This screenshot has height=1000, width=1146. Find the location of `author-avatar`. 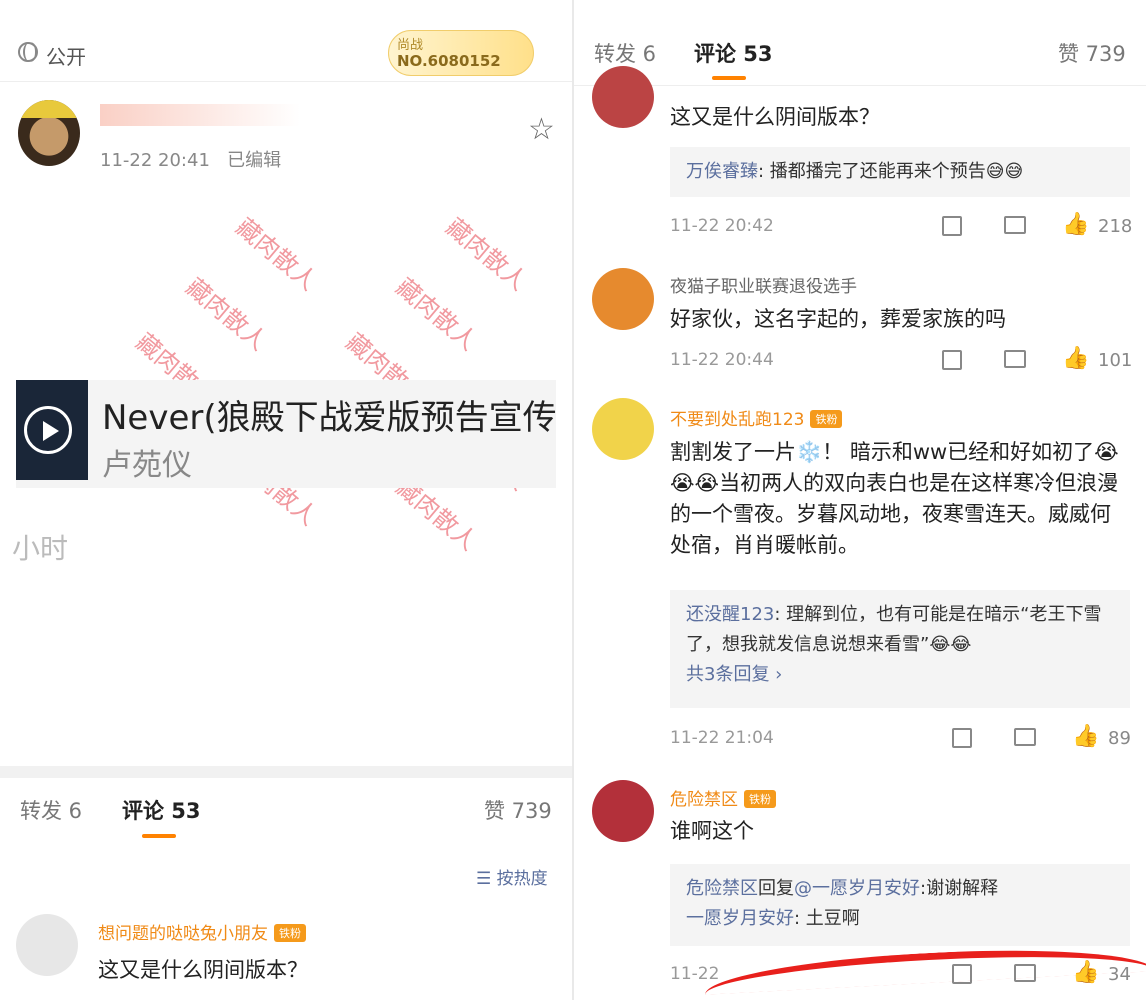

author-avatar is located at coordinates (49, 133).